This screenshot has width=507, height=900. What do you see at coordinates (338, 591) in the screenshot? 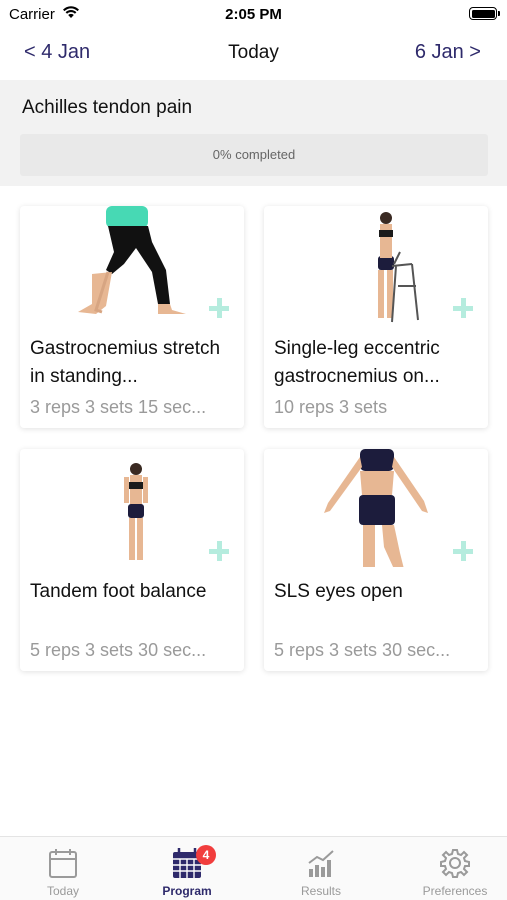
I see `exercise-title: SLS eyes open` at bounding box center [338, 591].